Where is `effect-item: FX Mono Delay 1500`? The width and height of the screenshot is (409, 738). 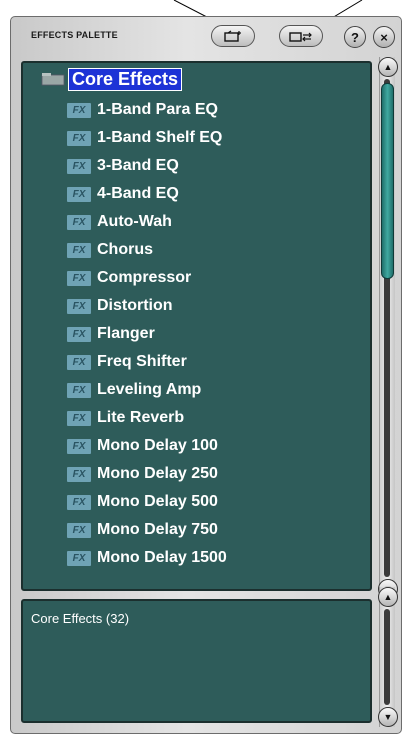
effect-item: FX Mono Delay 1500 is located at coordinates (147, 558).